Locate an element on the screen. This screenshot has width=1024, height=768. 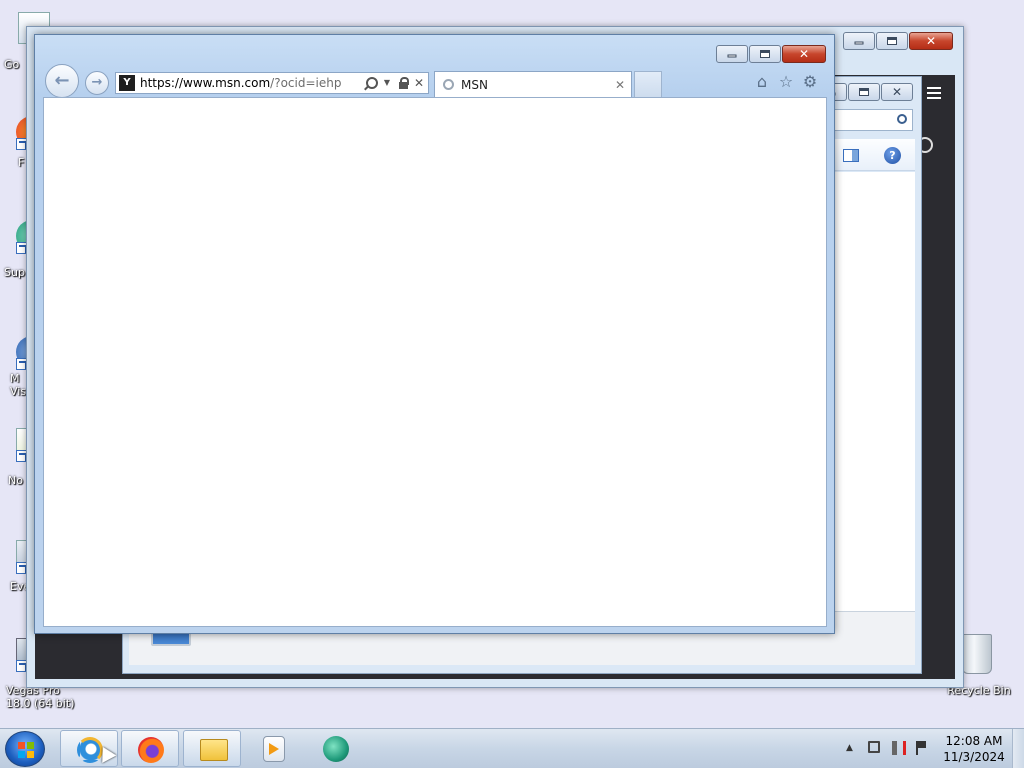
firefox-icon is located at coordinates (151, 750).